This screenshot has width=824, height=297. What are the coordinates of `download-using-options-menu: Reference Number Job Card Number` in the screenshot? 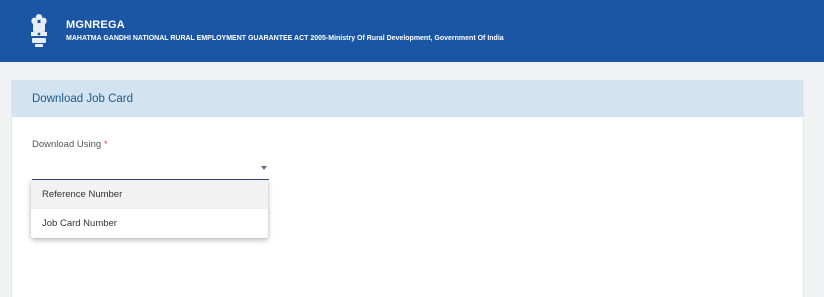 It's located at (149, 209).